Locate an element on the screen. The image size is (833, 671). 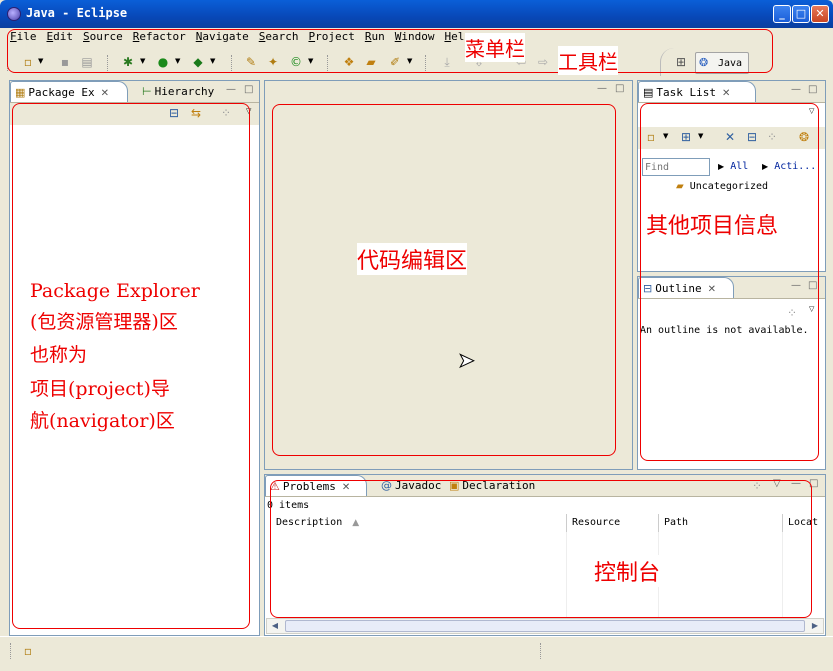
annotation-line: 航(navigator)区 is located at coordinates (115, 421).